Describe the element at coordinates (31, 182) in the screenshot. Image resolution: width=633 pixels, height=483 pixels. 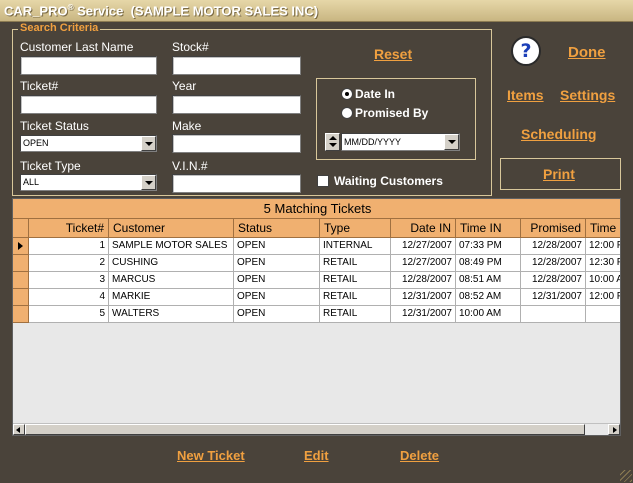
I see `ticket-type-value: ALL` at that location.